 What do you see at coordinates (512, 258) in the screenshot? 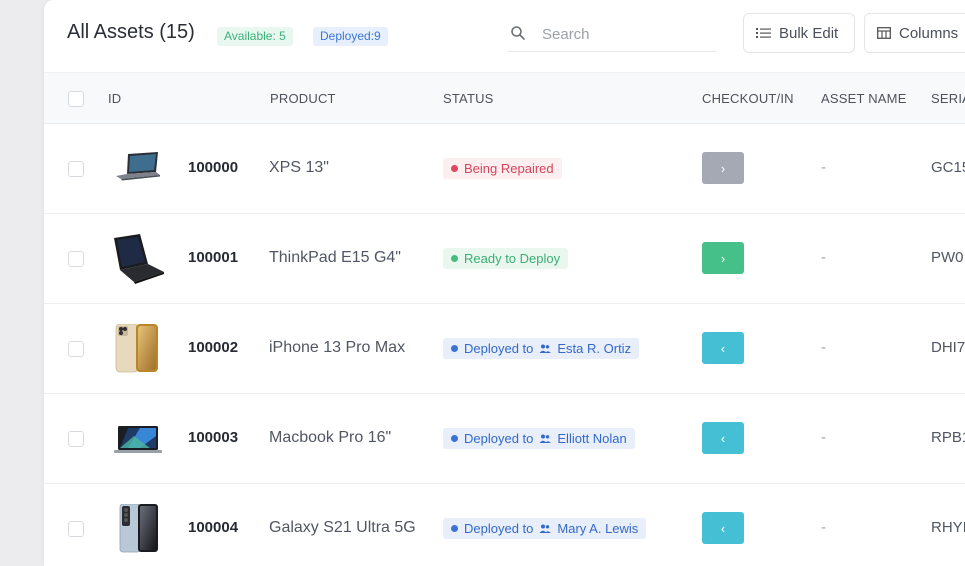
I see `status-text: Ready to Deploy` at bounding box center [512, 258].